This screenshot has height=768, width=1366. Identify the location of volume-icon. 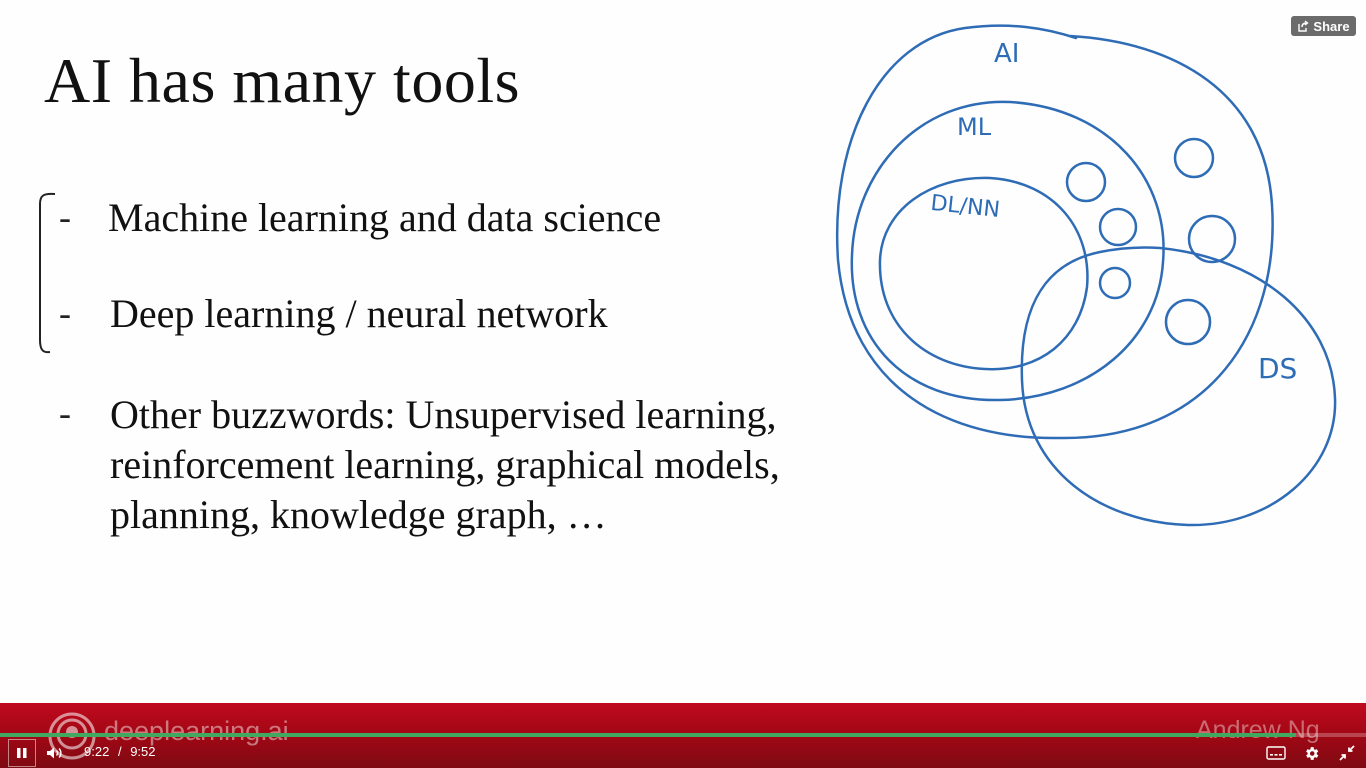
(54, 753).